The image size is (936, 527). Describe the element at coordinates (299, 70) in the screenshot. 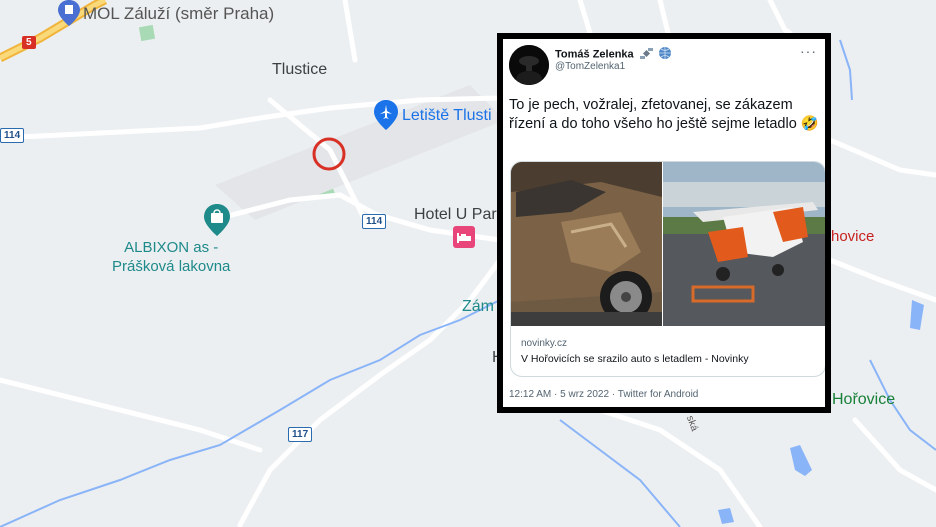

I see `place-tlustice: Tlustice` at that location.